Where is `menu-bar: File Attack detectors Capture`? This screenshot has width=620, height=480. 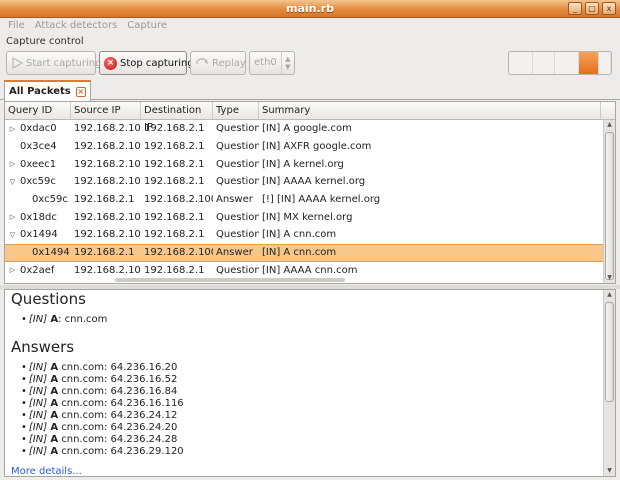
menu-bar: File Attack detectors Capture is located at coordinates (310, 26).